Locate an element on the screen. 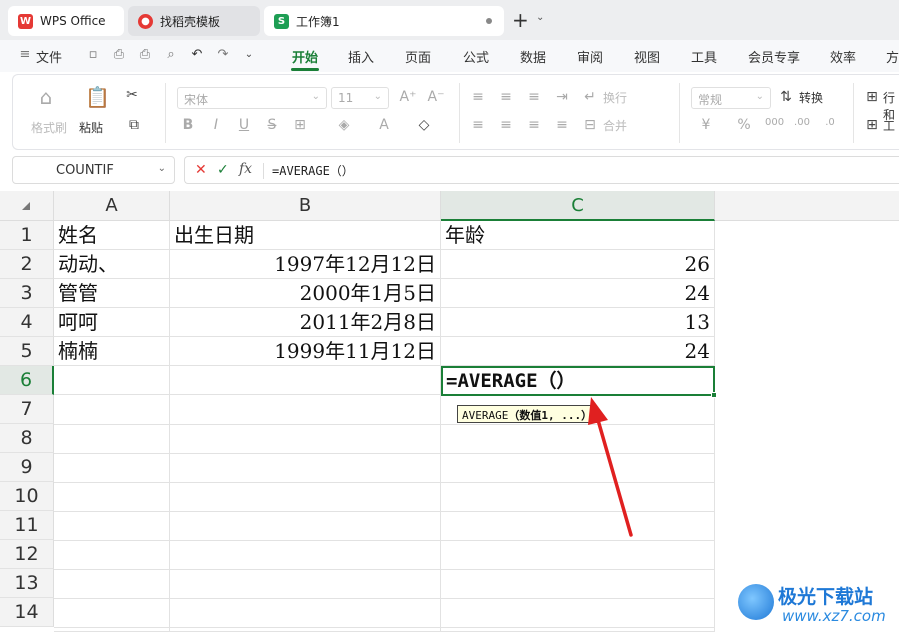  currency-icon: ¥ is located at coordinates (706, 125).